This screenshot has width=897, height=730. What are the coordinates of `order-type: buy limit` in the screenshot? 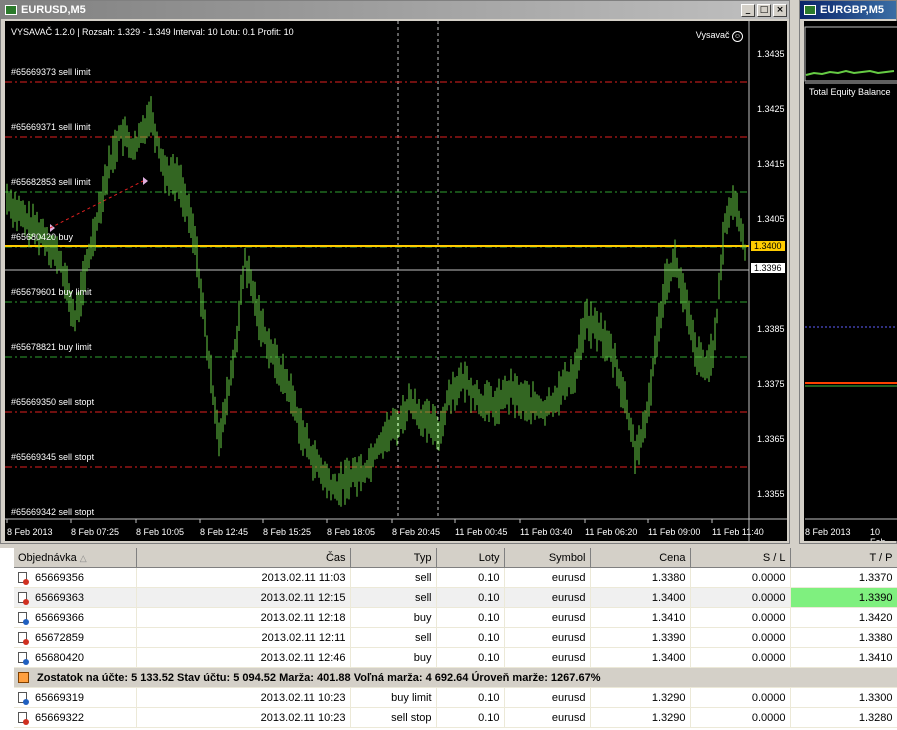 It's located at (393, 697).